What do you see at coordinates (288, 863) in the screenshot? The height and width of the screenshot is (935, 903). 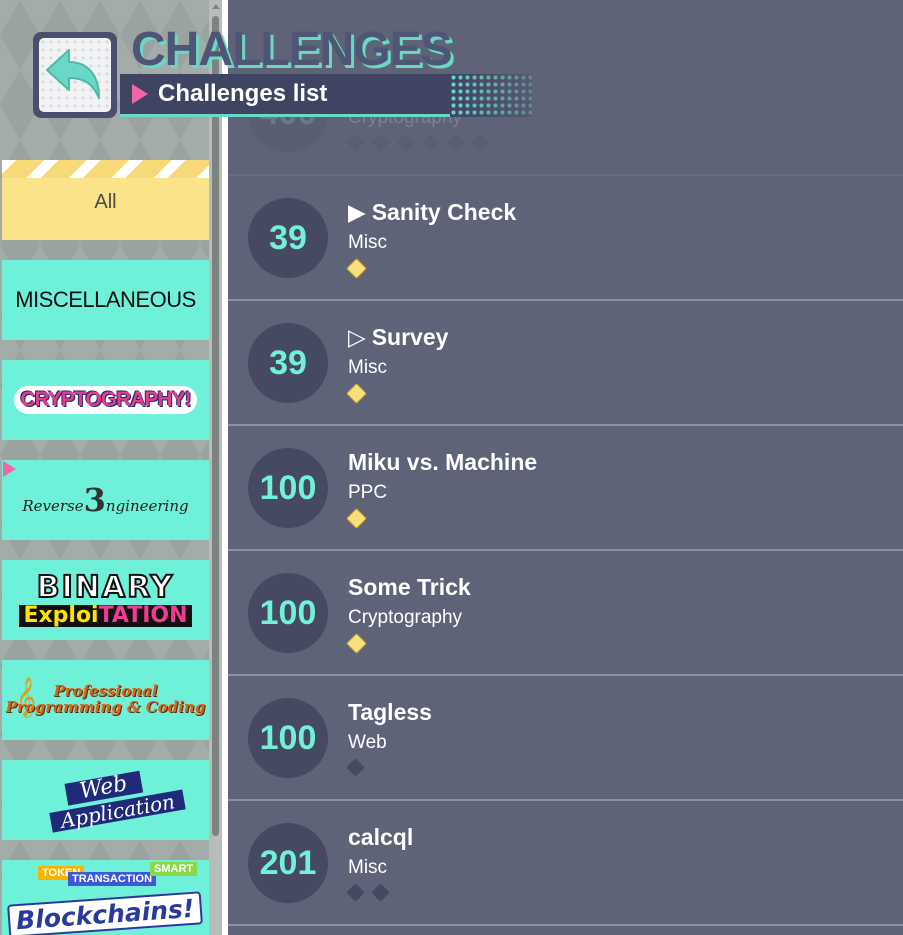 I see `challenge-score: 201` at bounding box center [288, 863].